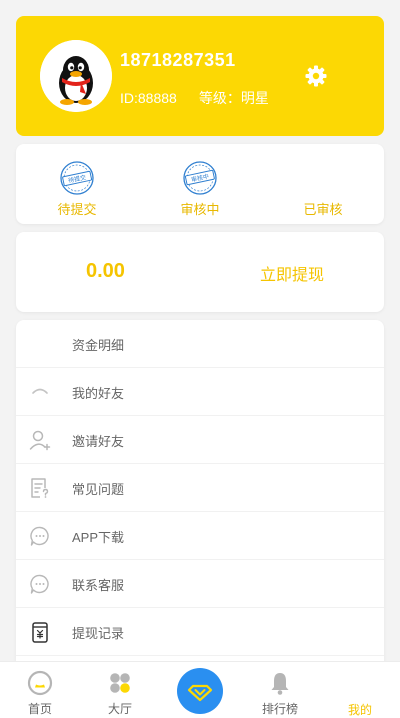  I want to click on stamp-pending-icon: 待提交, so click(77, 178).